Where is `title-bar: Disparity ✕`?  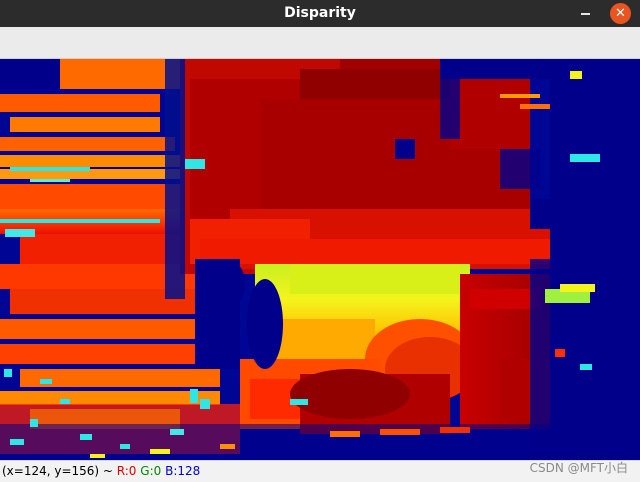
title-bar: Disparity ✕ is located at coordinates (320, 13).